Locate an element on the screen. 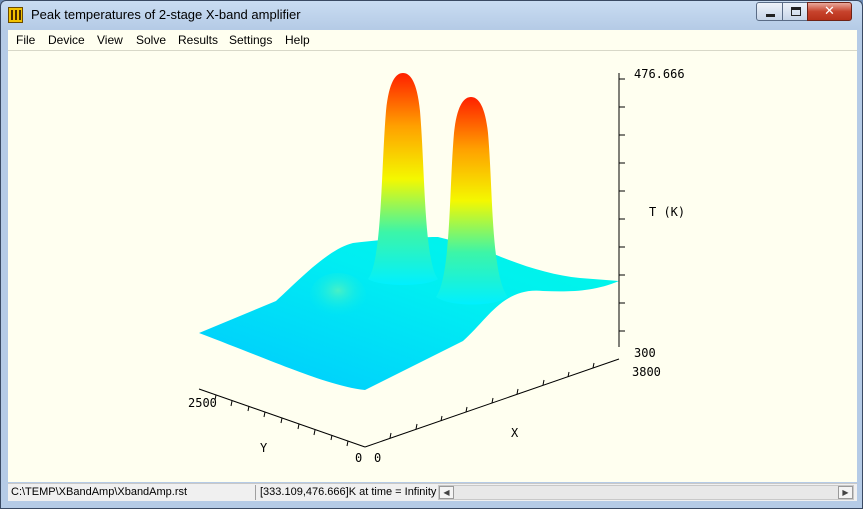 Image resolution: width=863 pixels, height=509 pixels. close-button: ✕ is located at coordinates (829, 11).